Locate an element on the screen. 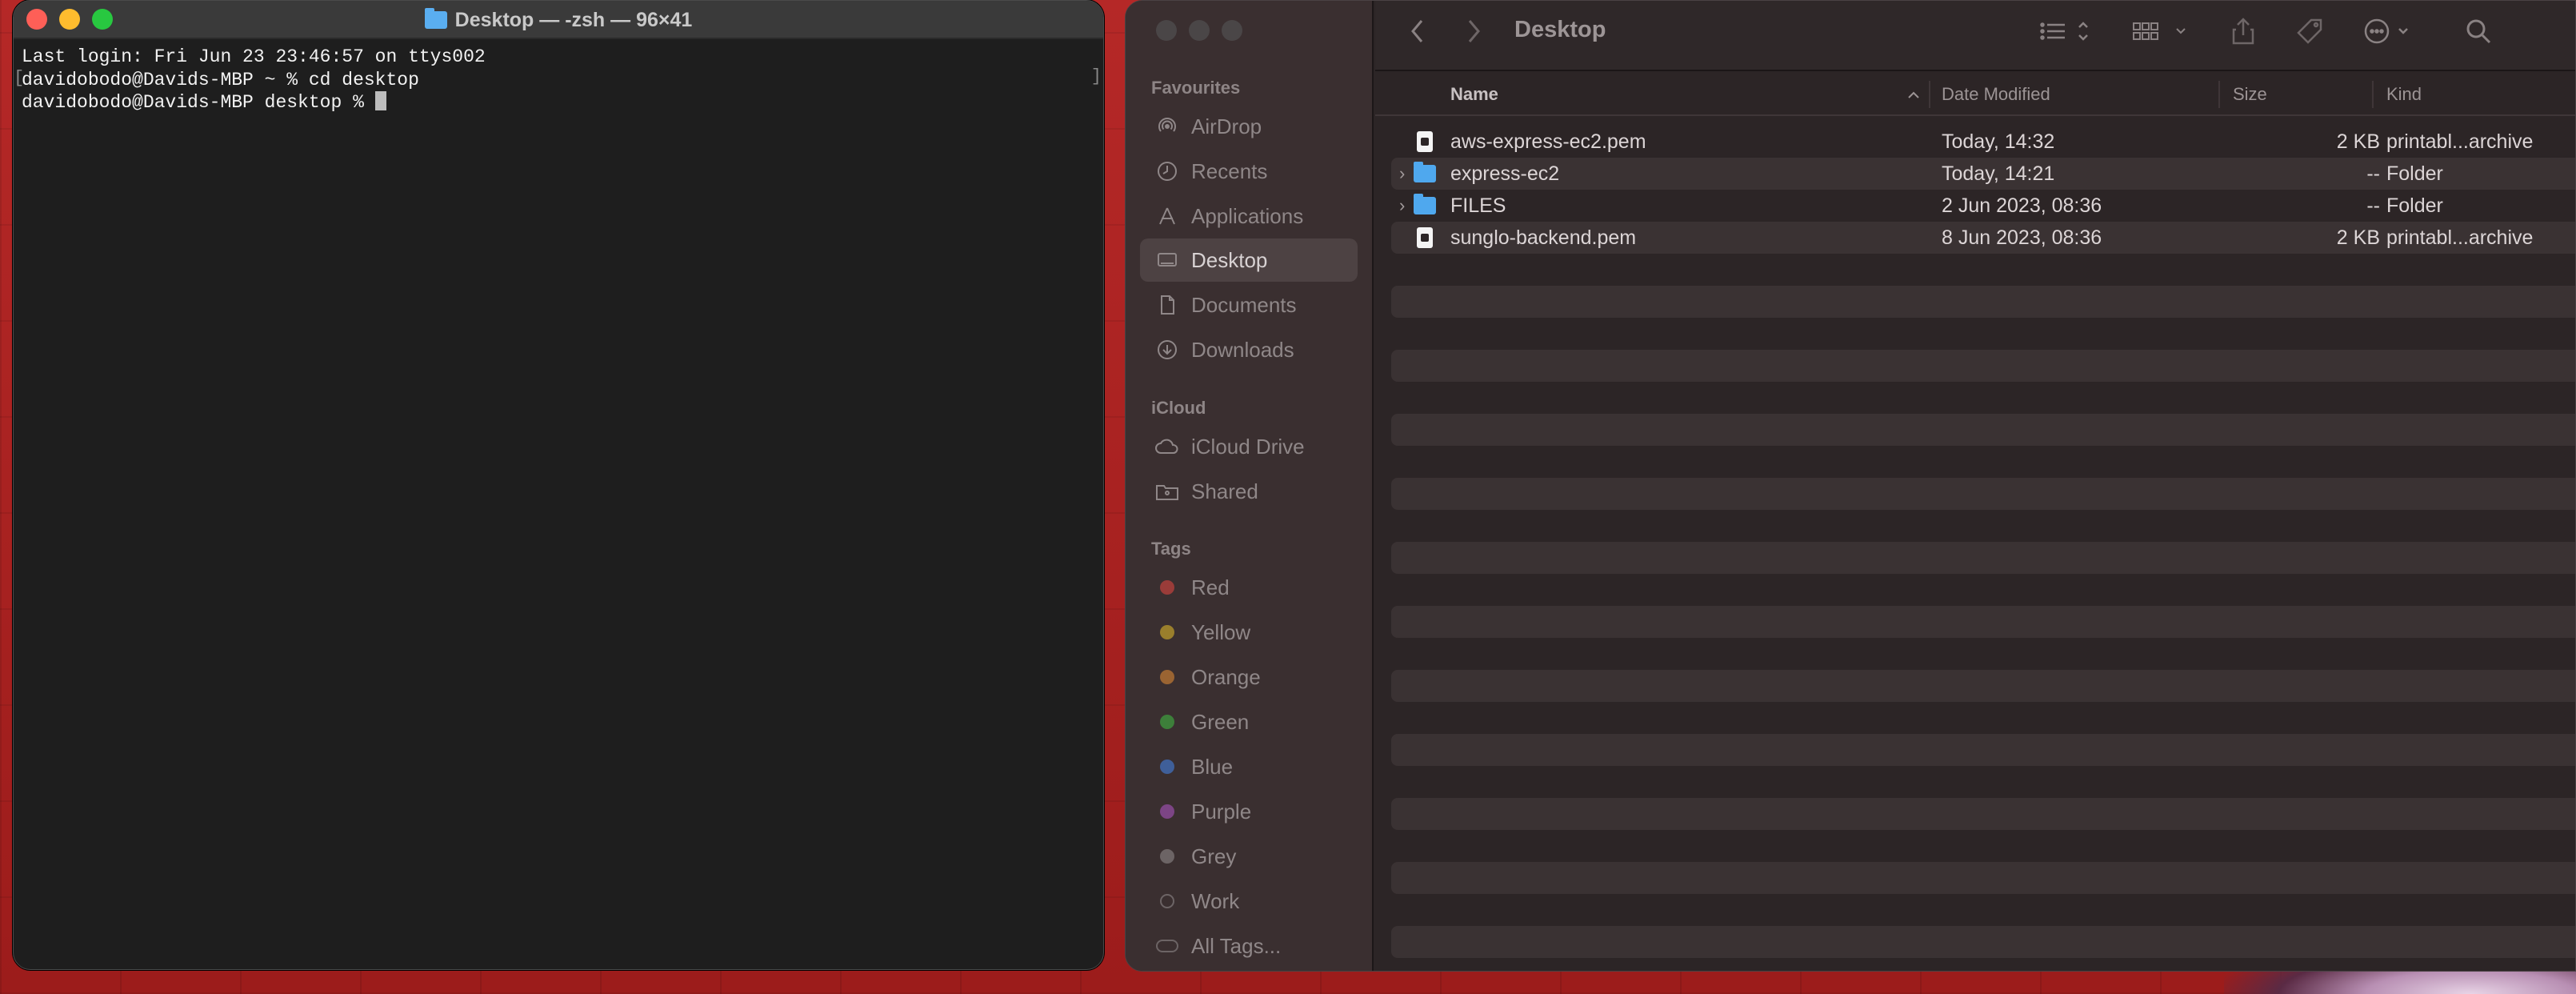  list-view-icon is located at coordinates (2064, 31).